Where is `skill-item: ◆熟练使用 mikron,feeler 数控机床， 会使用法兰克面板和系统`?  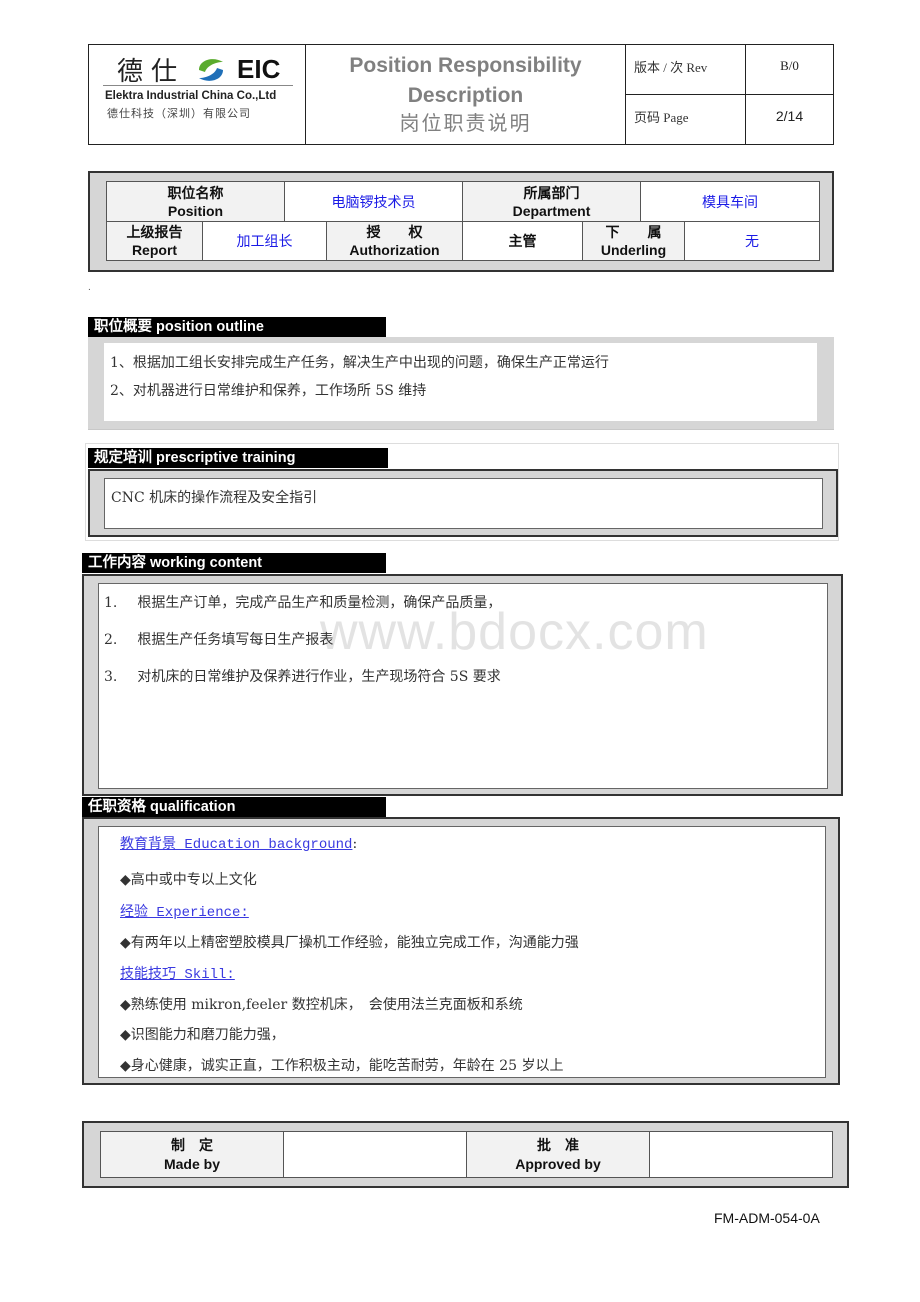
skill-item: ◆熟练使用 mikron,feeler 数控机床， 会使用法兰克面板和系统 is located at coordinates (321, 1005).